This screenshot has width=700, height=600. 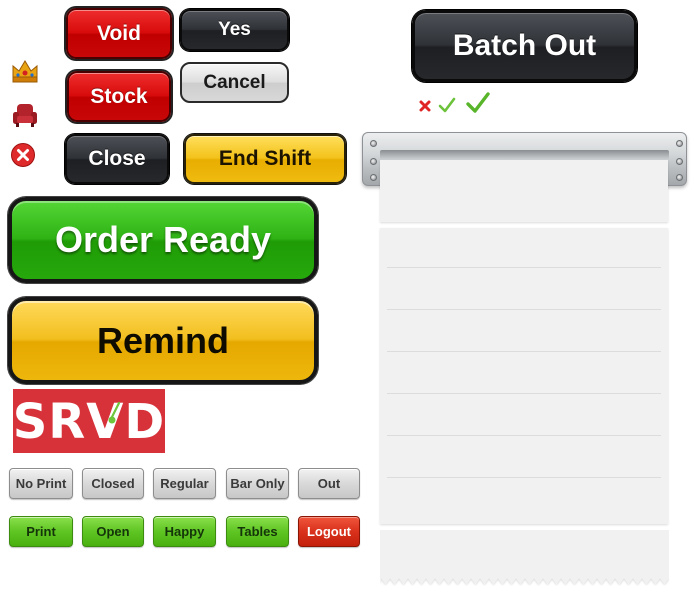 I want to click on batch-out-button: Batch Out, so click(x=524, y=46).